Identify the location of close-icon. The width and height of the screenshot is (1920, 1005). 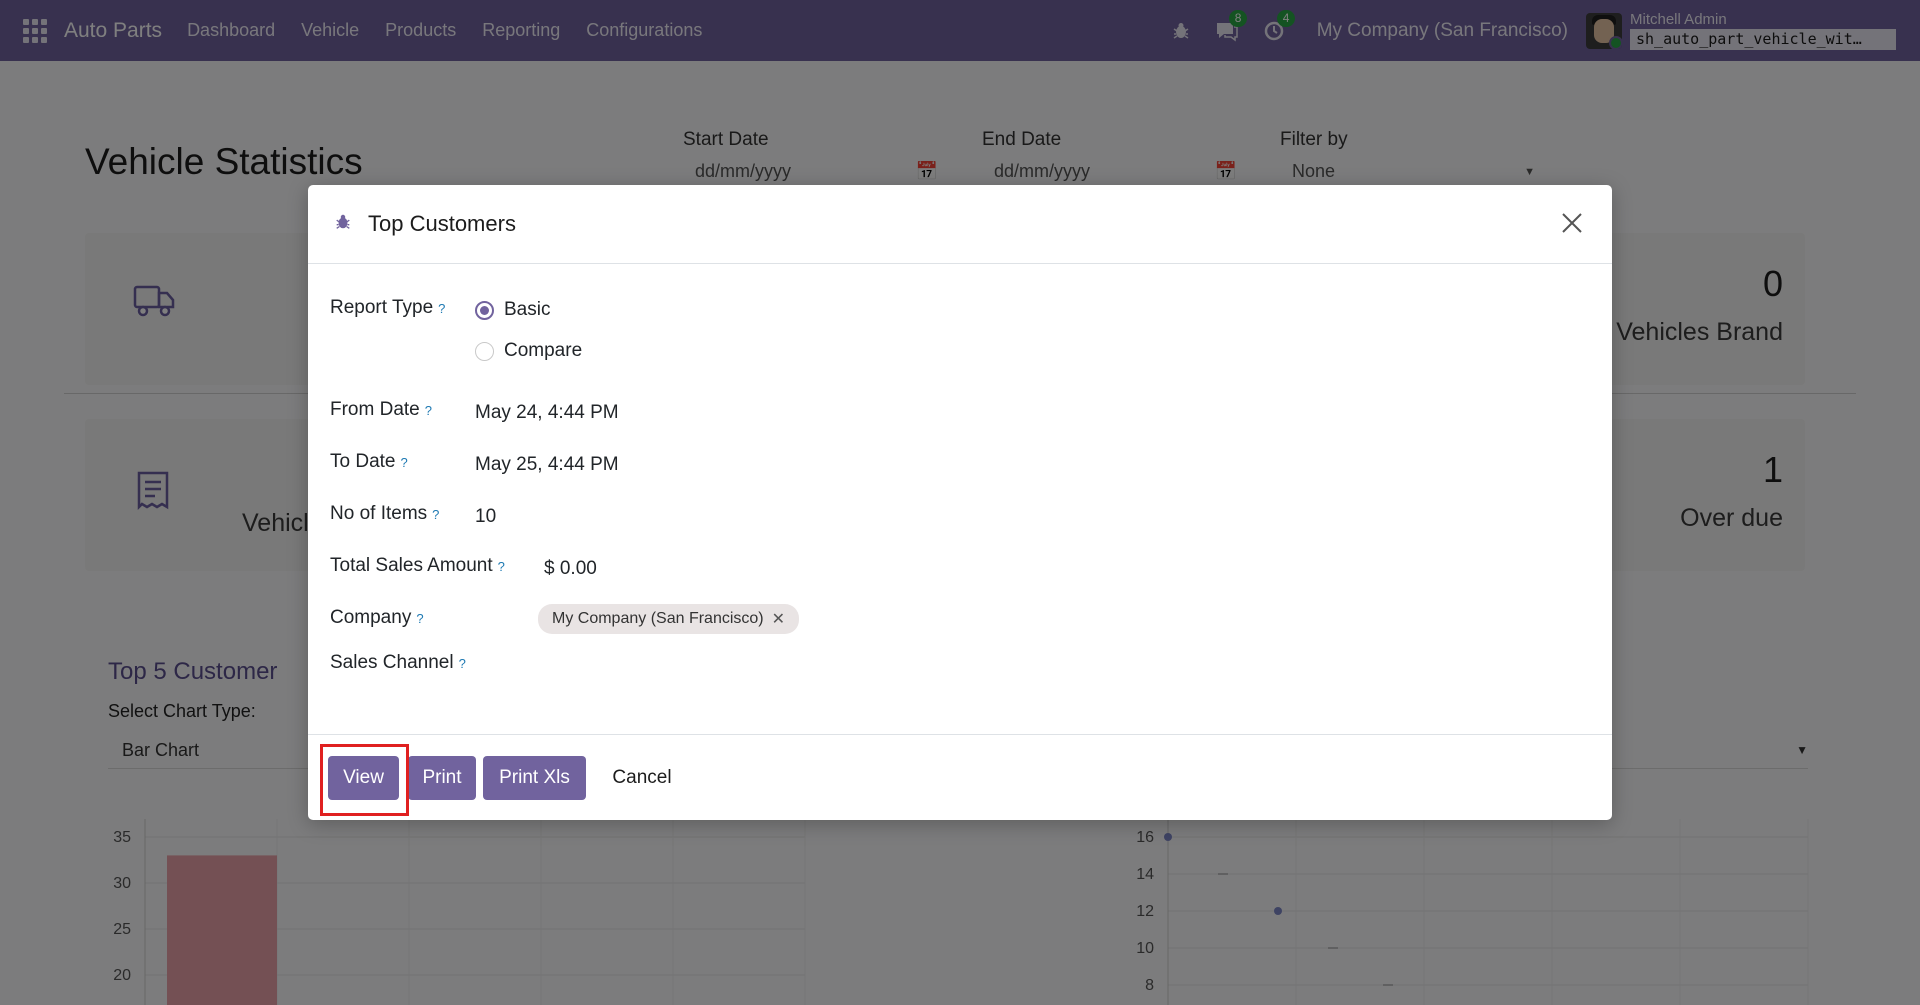
(1573, 224).